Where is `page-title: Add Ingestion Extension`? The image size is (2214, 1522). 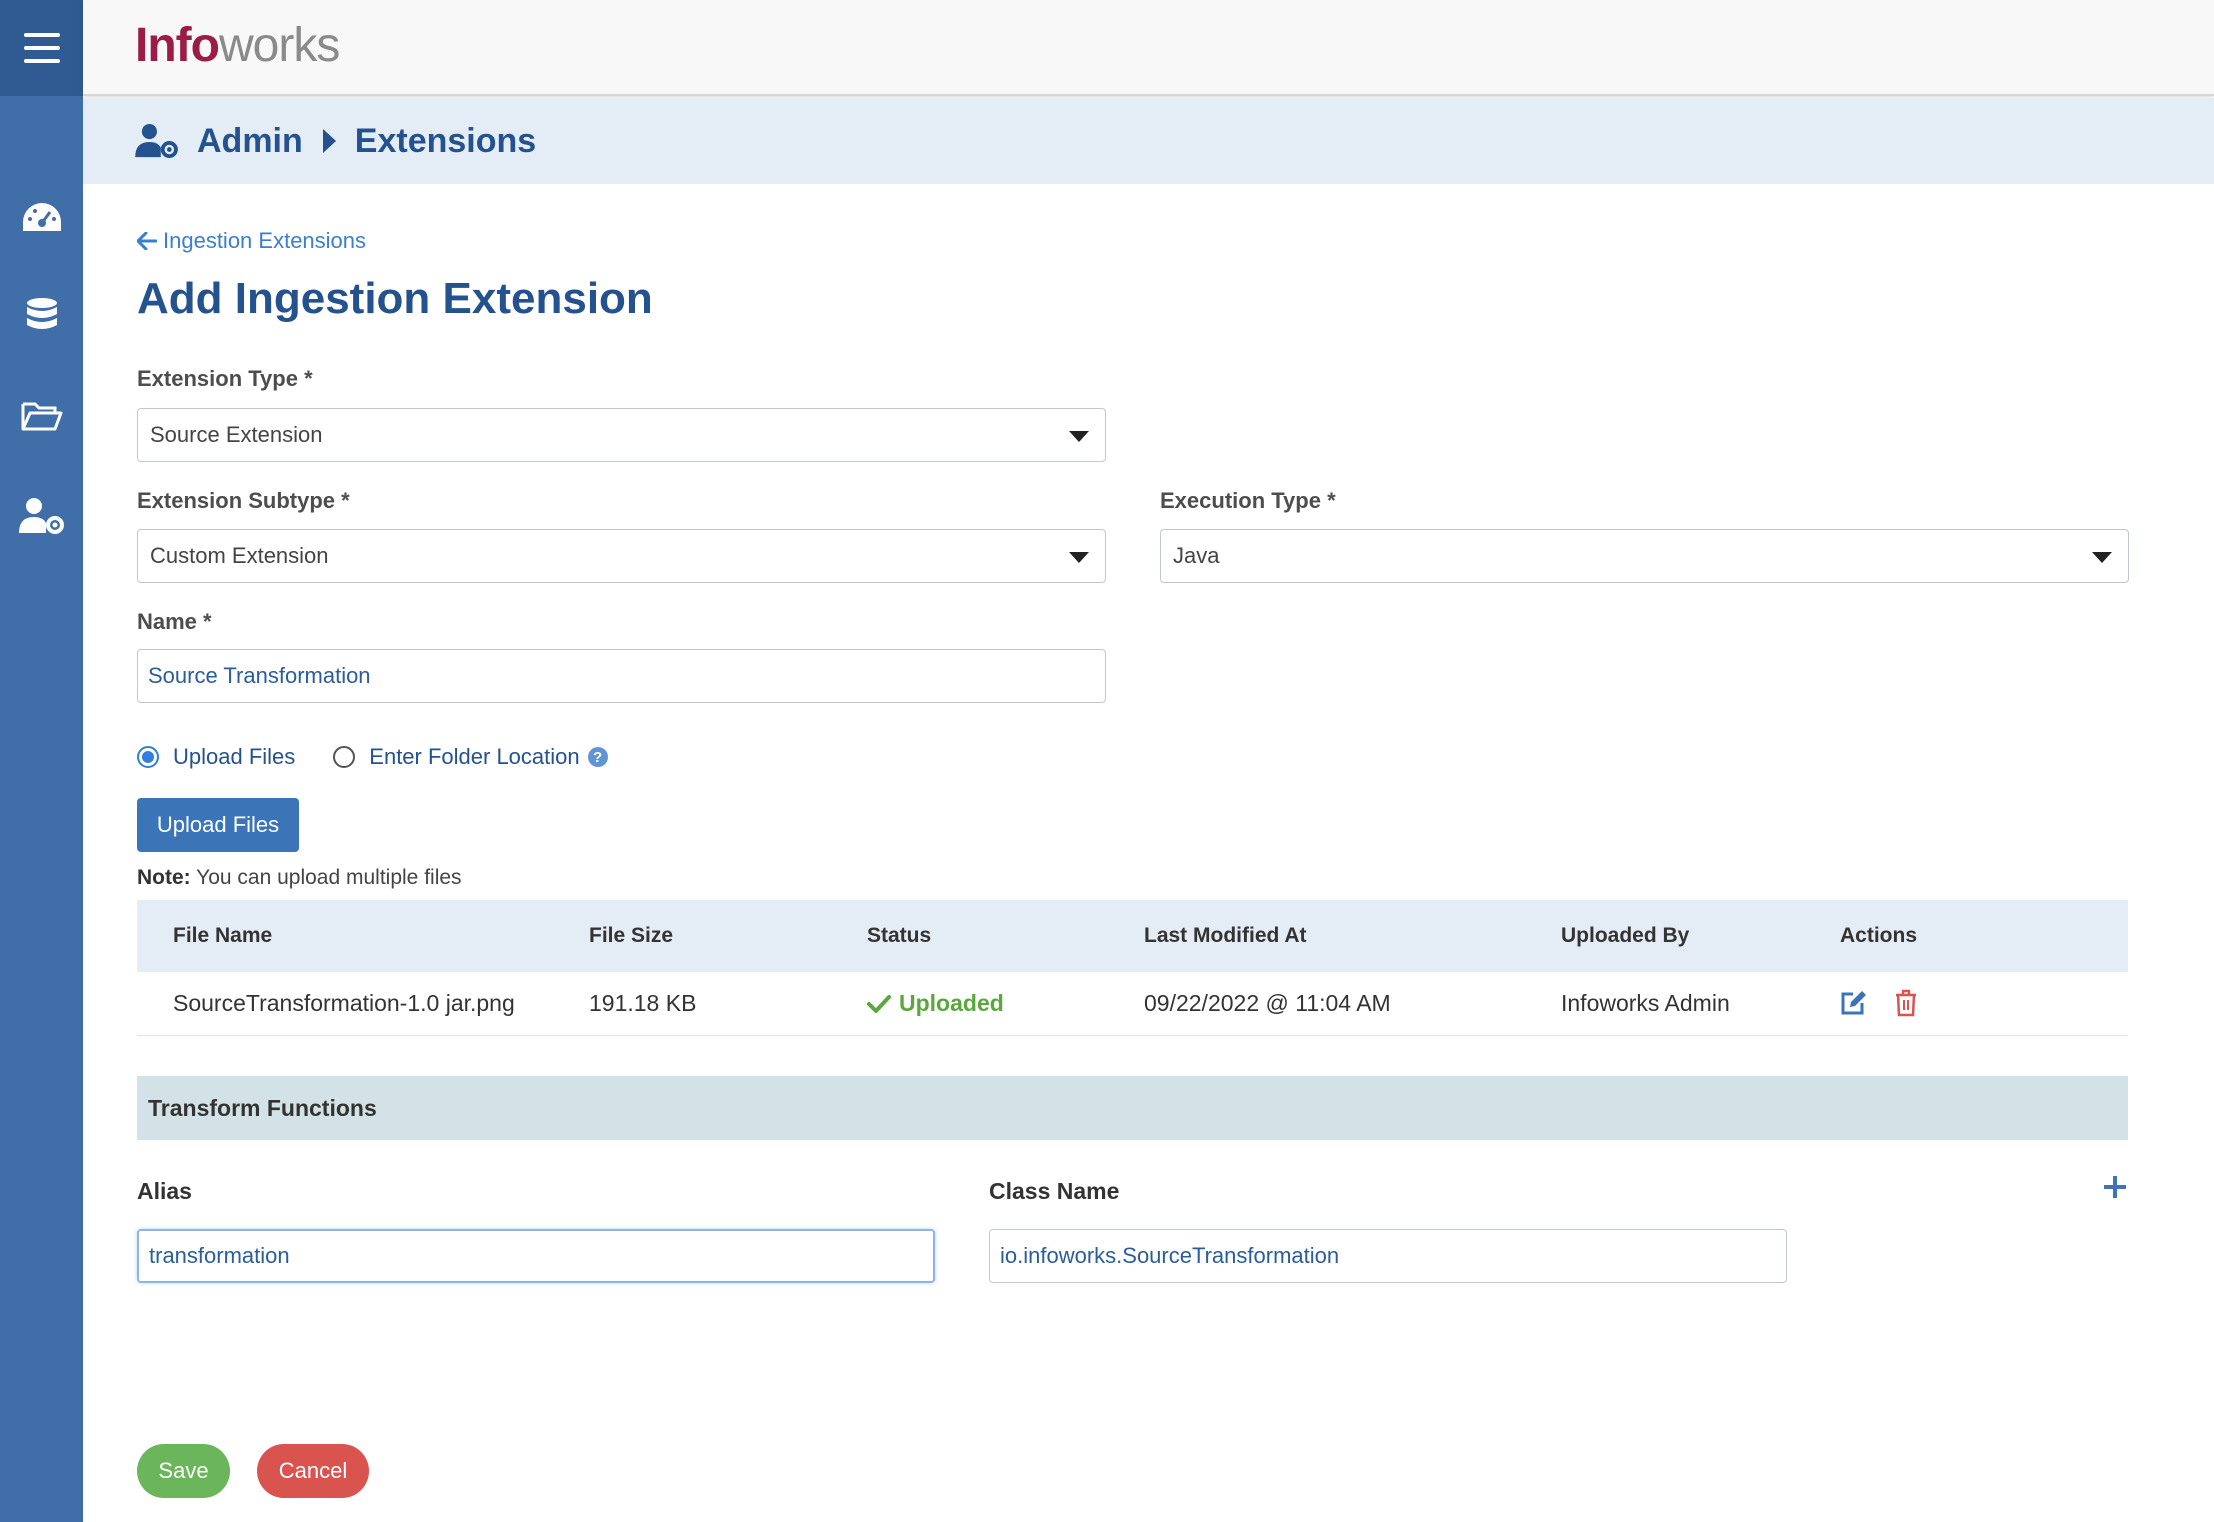 page-title: Add Ingestion Extension is located at coordinates (395, 298).